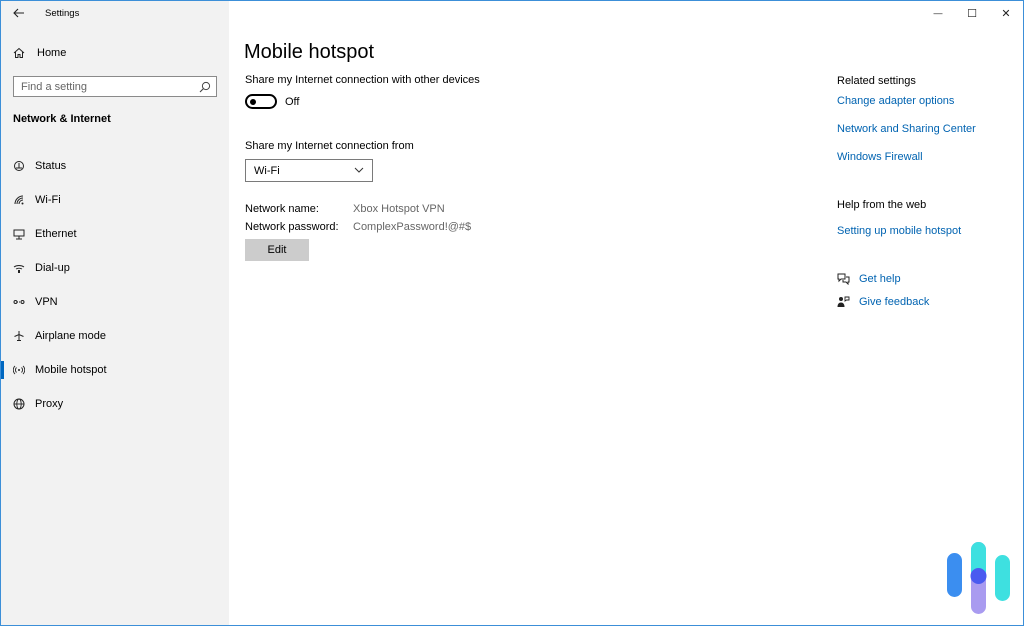  What do you see at coordinates (412, 227) in the screenshot?
I see `network-password-value: ComplexPassword!@#$` at bounding box center [412, 227].